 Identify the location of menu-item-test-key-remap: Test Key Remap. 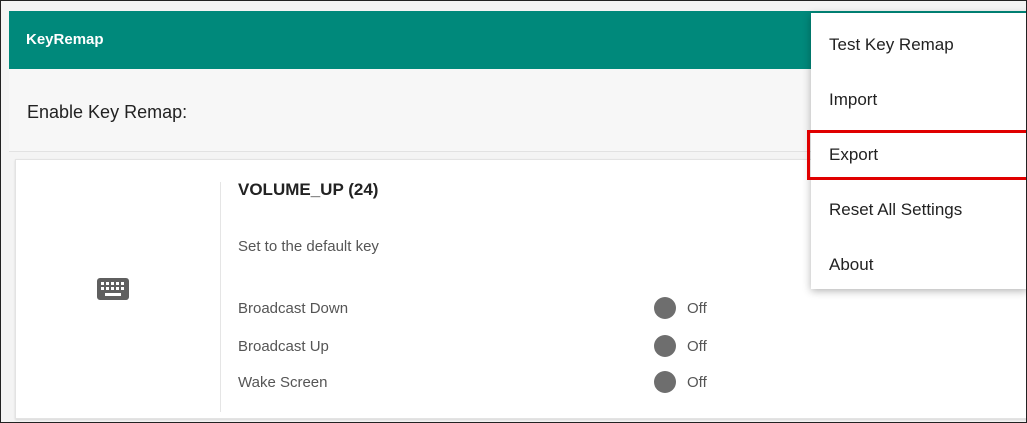
(918, 43).